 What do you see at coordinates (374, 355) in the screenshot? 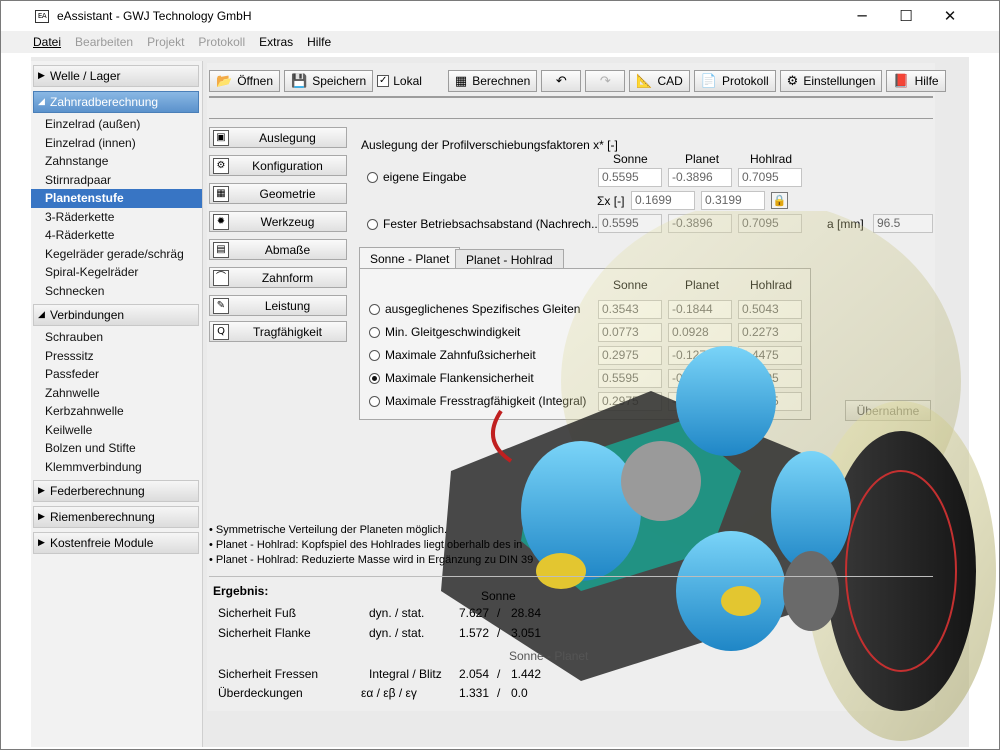
I see `radio-icon` at bounding box center [374, 355].